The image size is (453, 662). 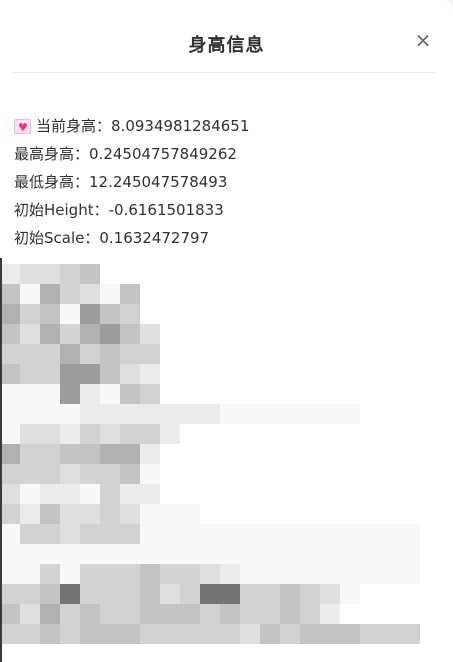 What do you see at coordinates (154, 238) in the screenshot?
I see `initial-scale-value: 0.1632472797` at bounding box center [154, 238].